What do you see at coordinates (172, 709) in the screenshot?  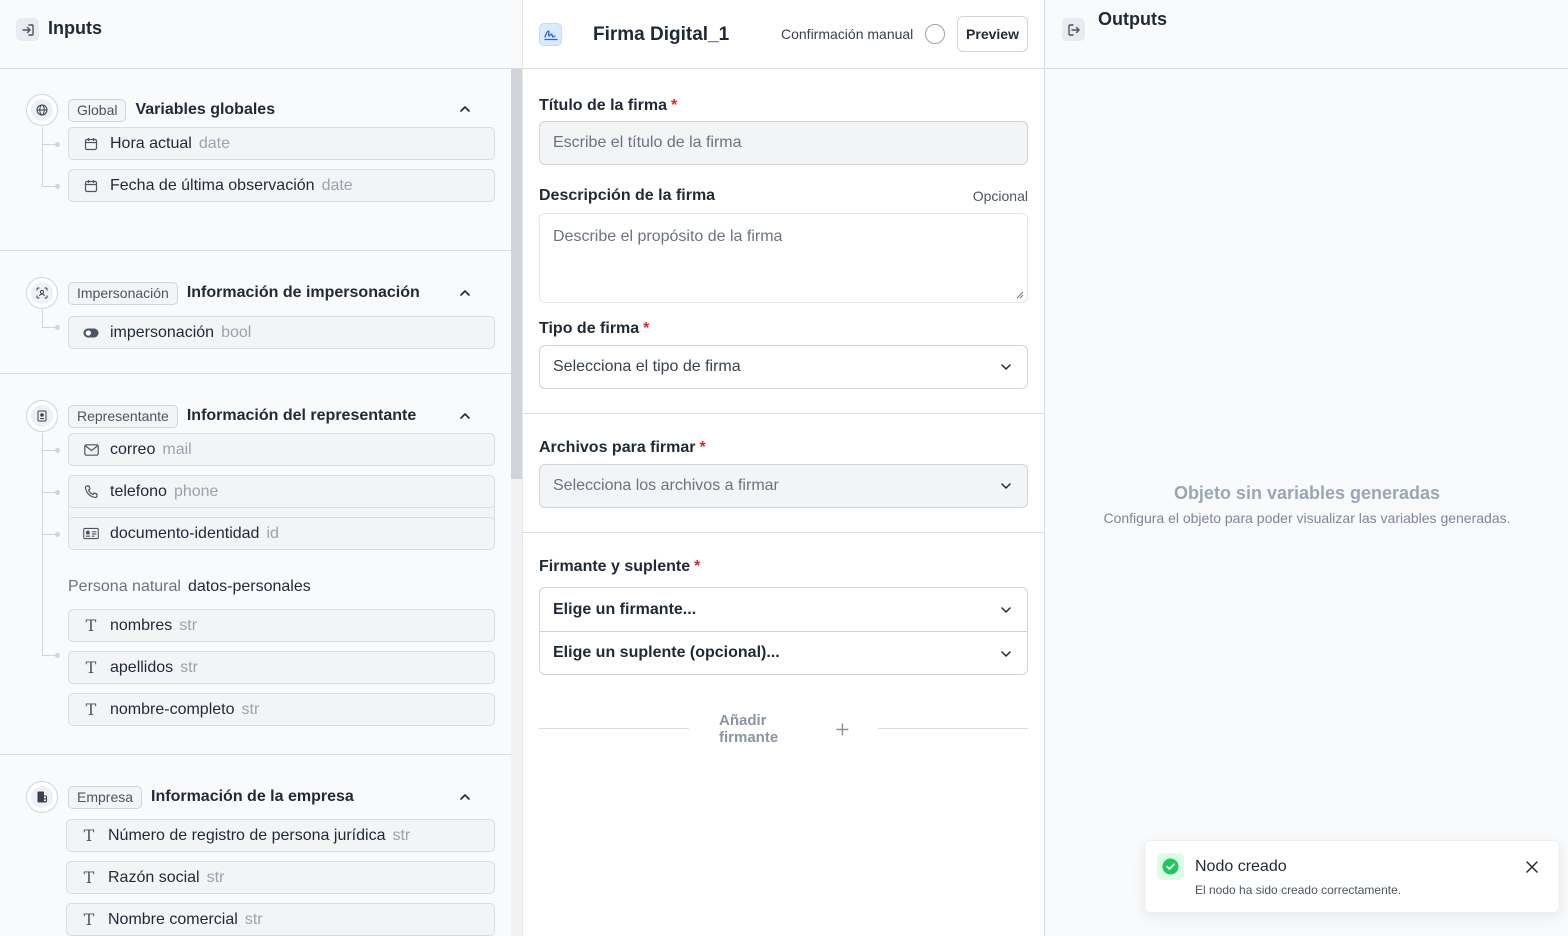 I see `field-name: nombre-completo` at bounding box center [172, 709].